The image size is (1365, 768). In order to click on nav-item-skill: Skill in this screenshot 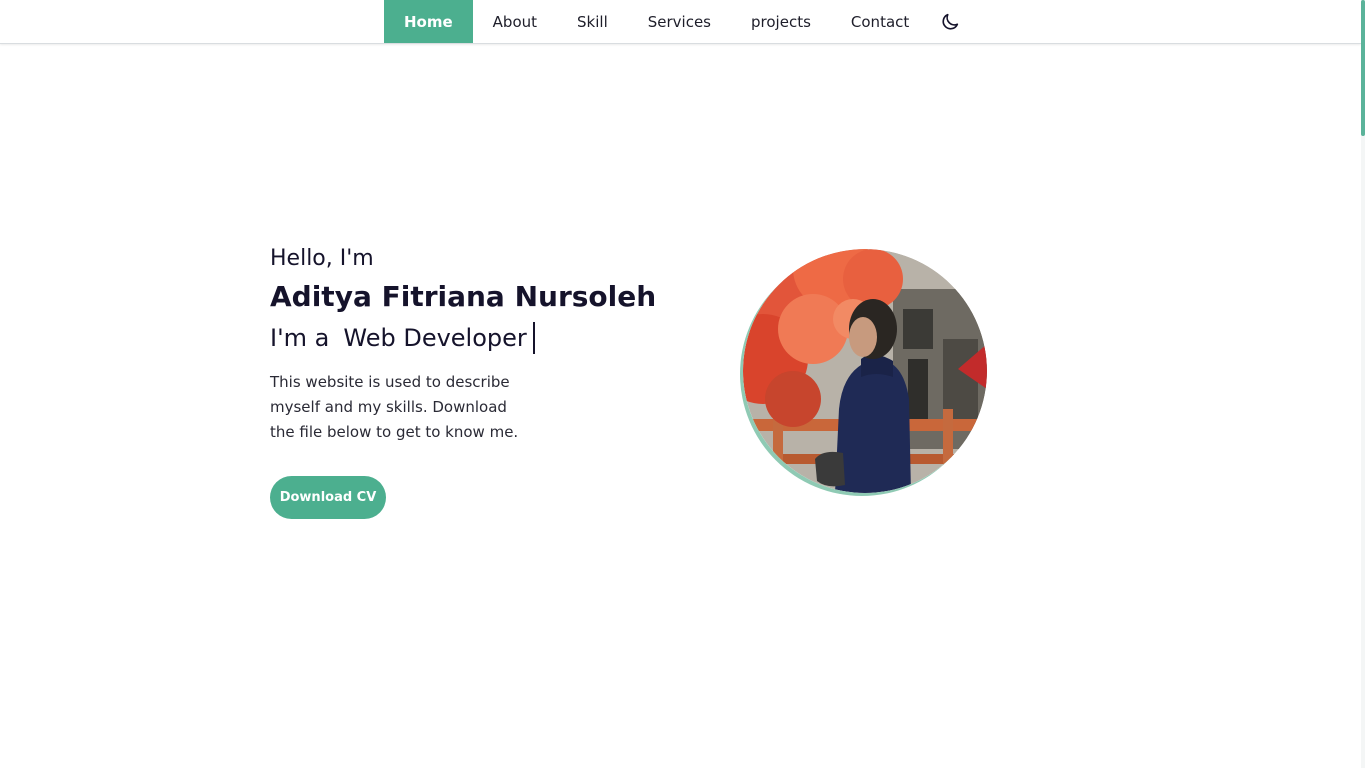, I will do `click(592, 21)`.